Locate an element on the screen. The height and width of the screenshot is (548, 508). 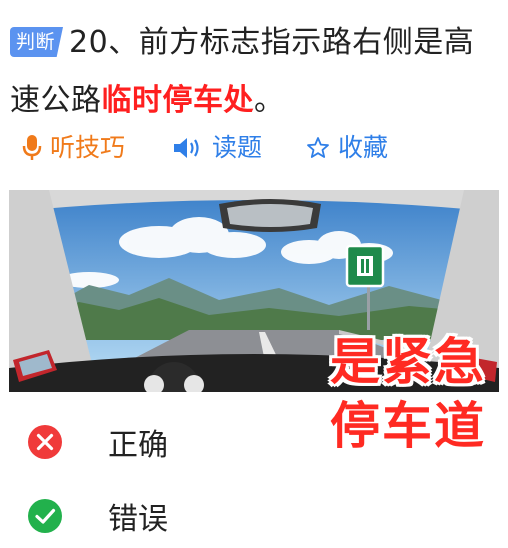
question-text-line2: 速公路 is located at coordinates (56, 100).